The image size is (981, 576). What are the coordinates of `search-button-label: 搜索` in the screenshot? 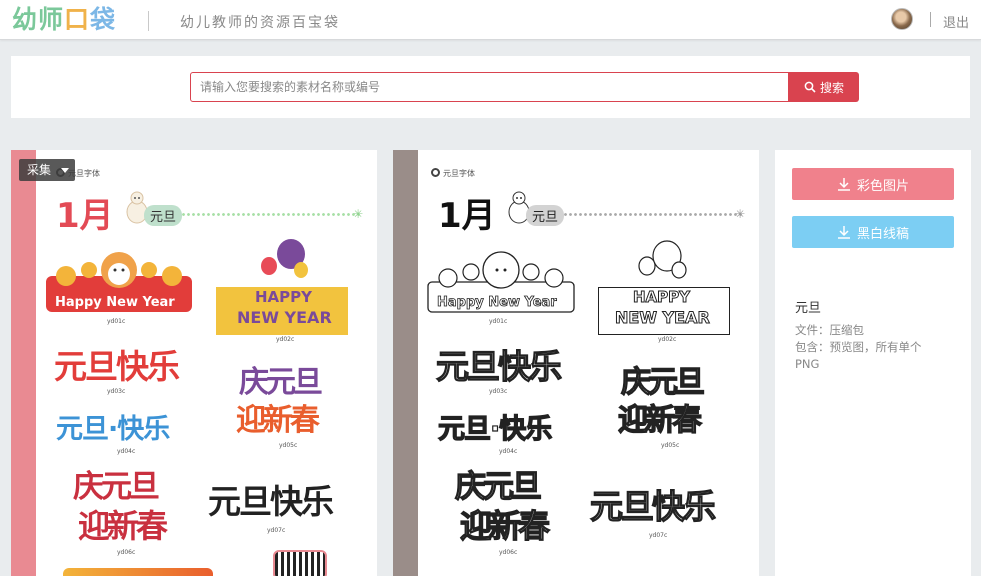 It's located at (831, 87).